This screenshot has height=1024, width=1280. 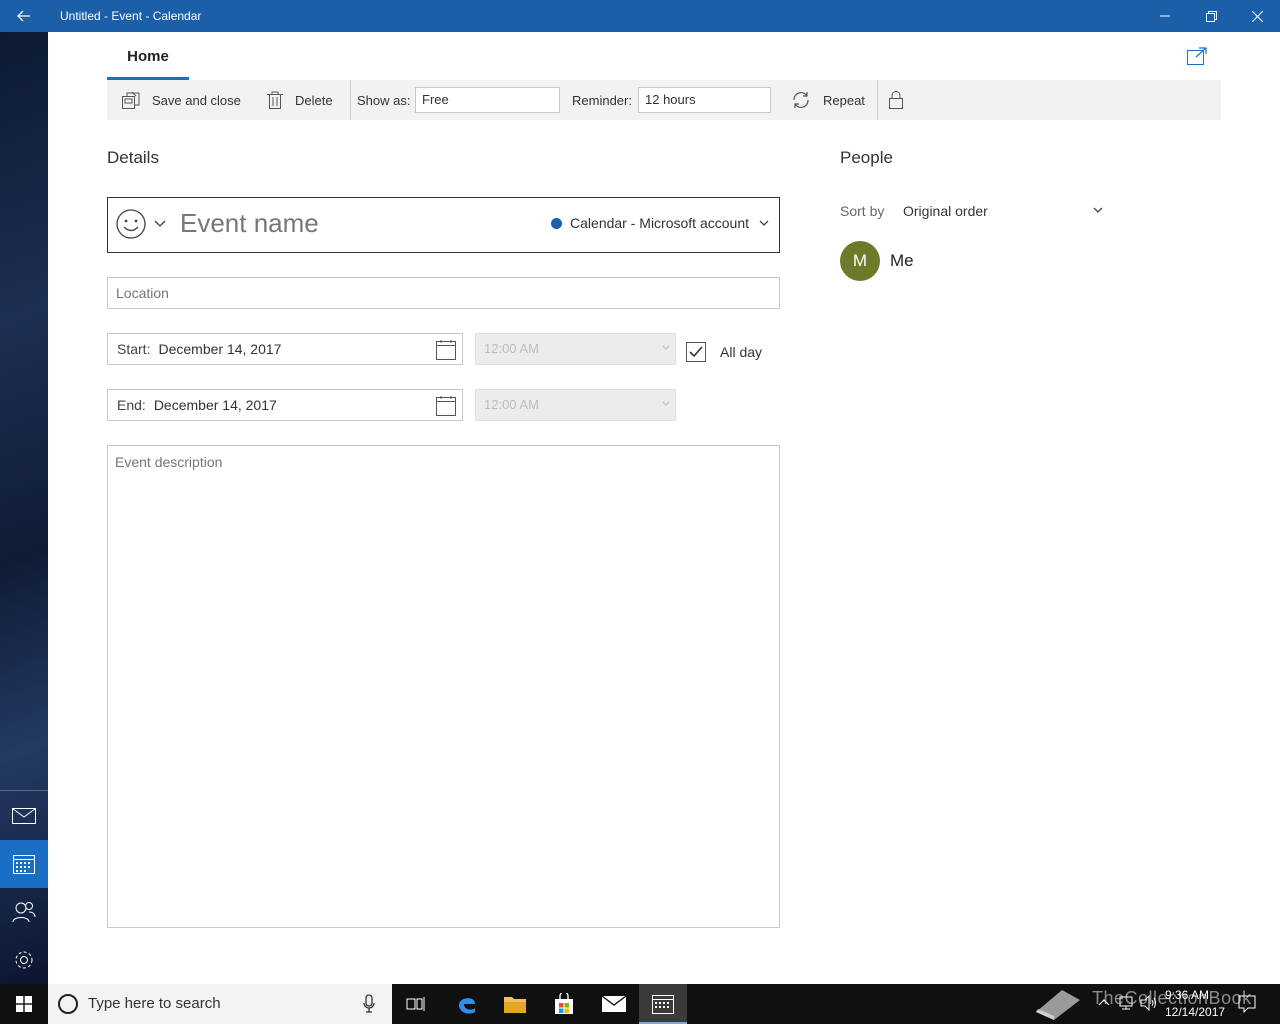 What do you see at coordinates (131, 16) in the screenshot?
I see `window-title: Untitled - Event - Calendar` at bounding box center [131, 16].